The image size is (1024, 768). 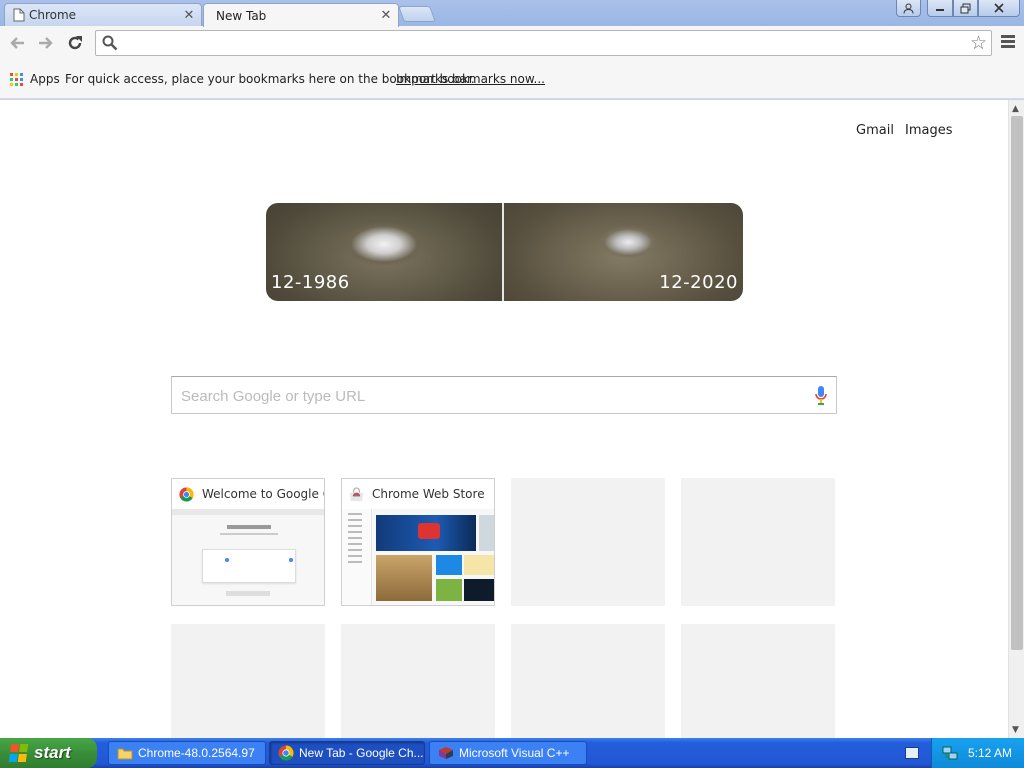 I want to click on scroll-up-icon: ▲, so click(x=1015, y=109).